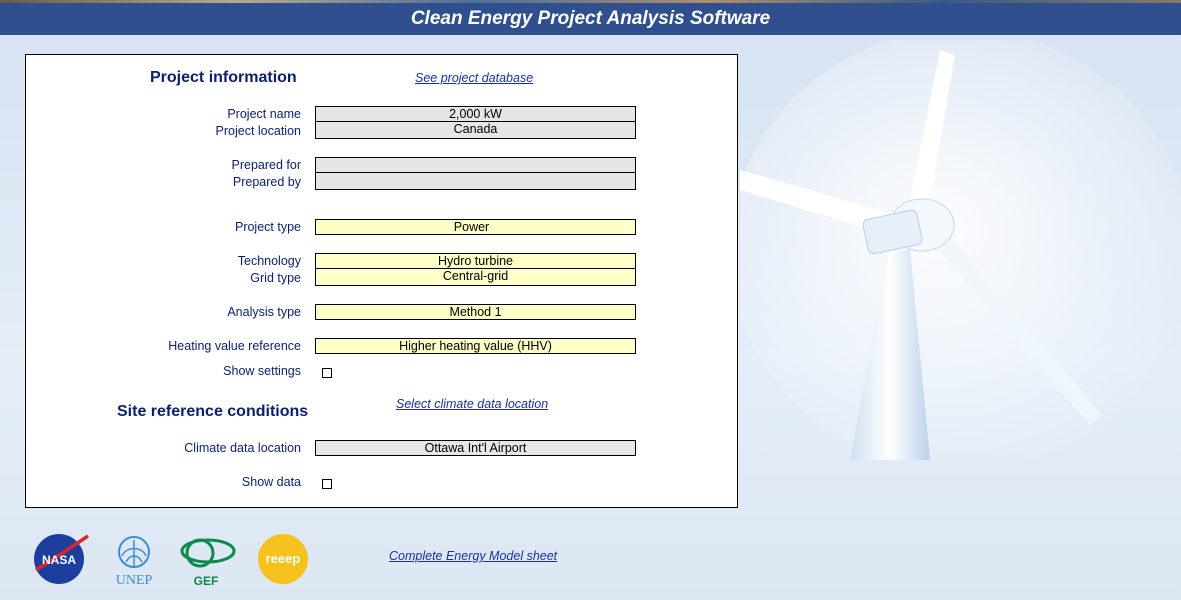 The width and height of the screenshot is (1181, 600). What do you see at coordinates (475, 181) in the screenshot?
I see `prepared-by-field` at bounding box center [475, 181].